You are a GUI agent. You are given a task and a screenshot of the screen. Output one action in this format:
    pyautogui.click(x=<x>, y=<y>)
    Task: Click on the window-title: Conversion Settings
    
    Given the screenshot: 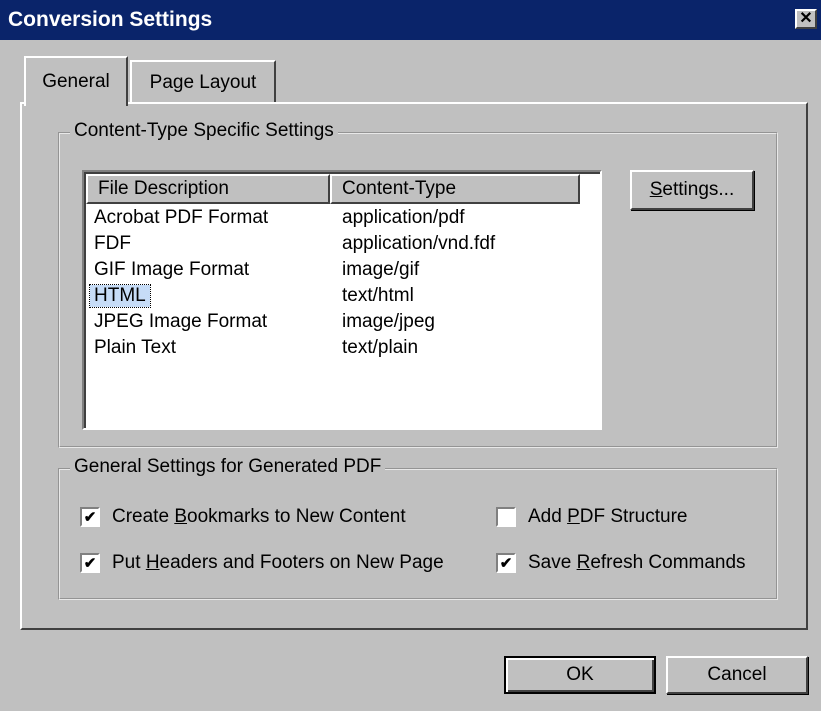 What is the action you would take?
    pyautogui.click(x=110, y=19)
    